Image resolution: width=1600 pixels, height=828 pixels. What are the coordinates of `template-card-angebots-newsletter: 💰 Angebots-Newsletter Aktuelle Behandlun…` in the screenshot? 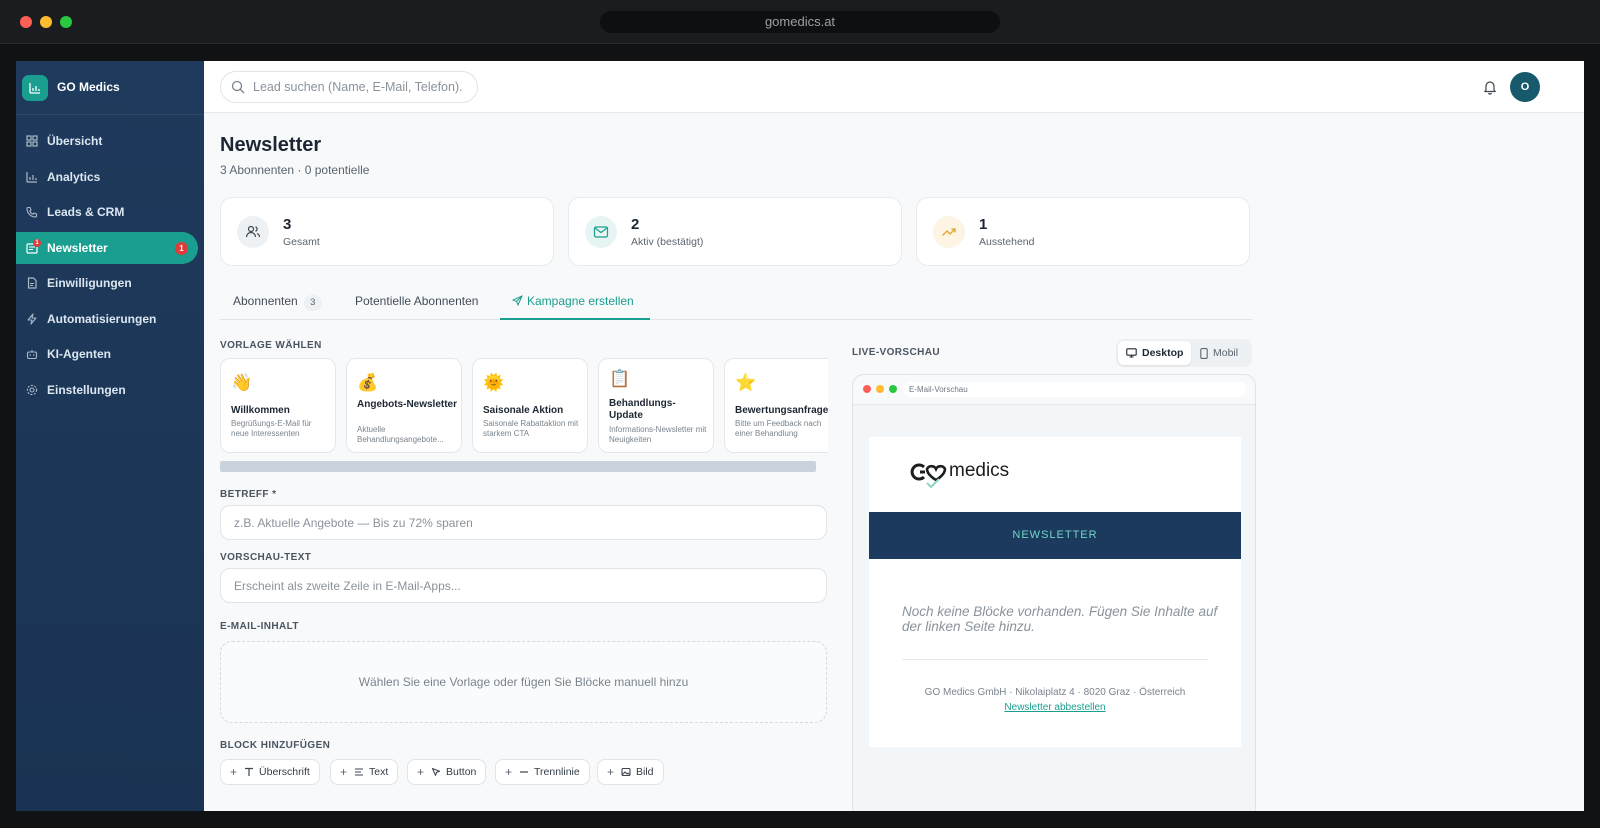 It's located at (404, 405).